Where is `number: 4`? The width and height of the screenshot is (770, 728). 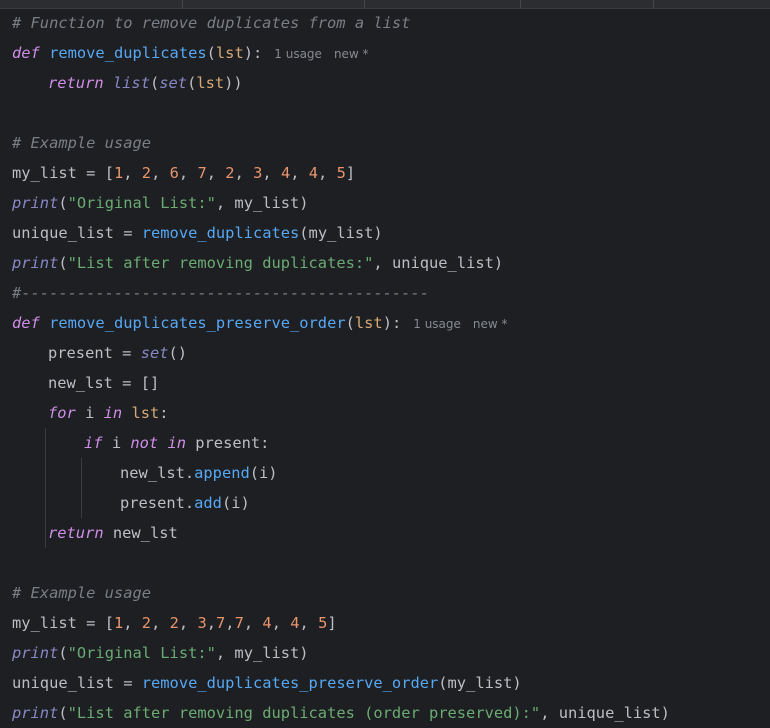
number: 4 is located at coordinates (285, 173).